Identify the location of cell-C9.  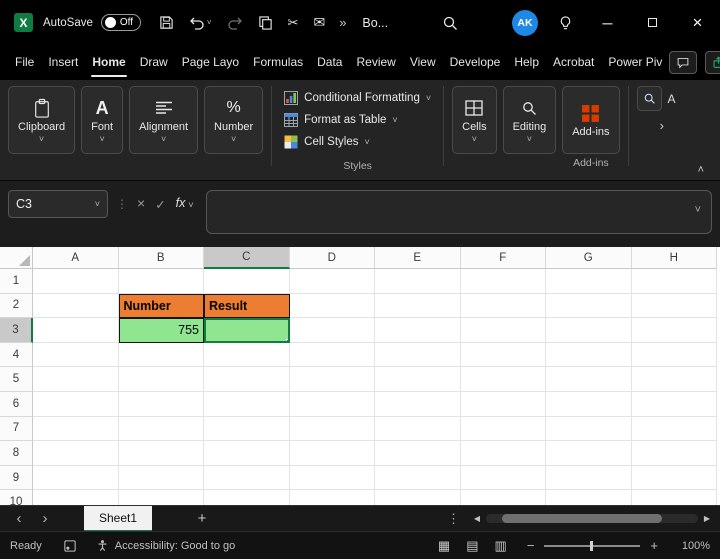
(247, 478).